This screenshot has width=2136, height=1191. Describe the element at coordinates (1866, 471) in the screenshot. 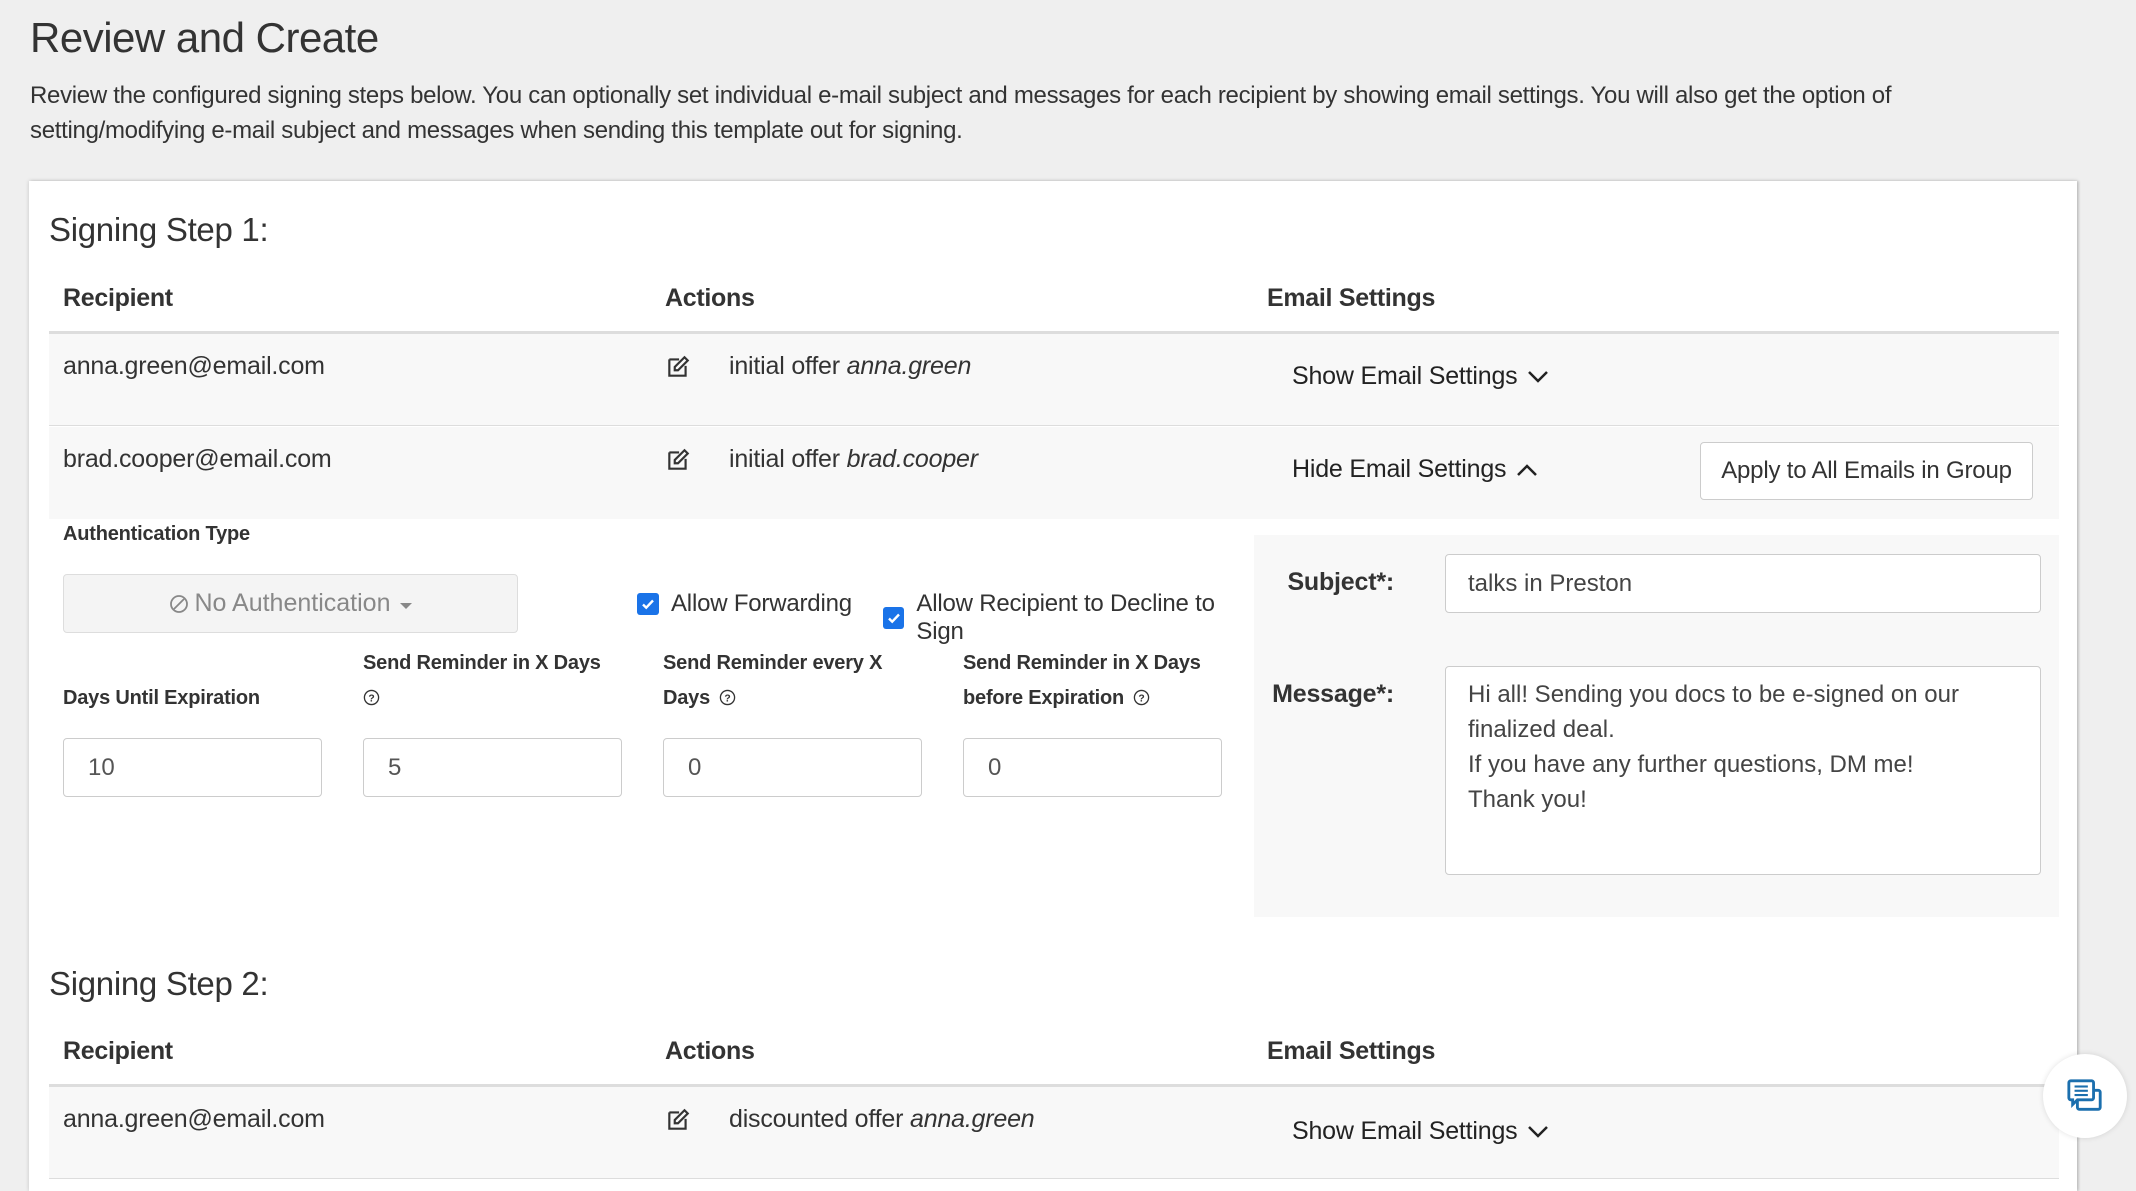

I see `apply-to-all-emails-button: Apply to All Emails in Group` at that location.